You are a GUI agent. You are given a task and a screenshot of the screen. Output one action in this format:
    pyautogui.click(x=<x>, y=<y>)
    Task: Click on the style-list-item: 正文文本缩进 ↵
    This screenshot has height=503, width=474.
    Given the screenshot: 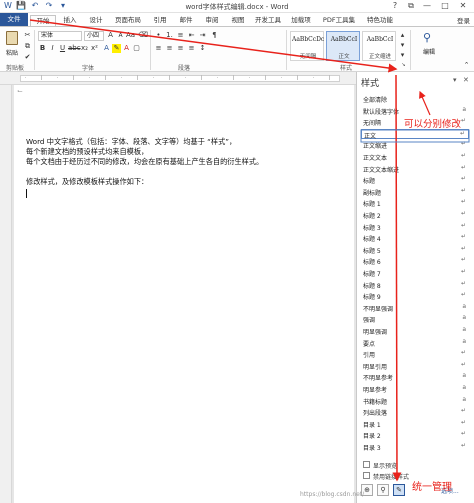 What is the action you would take?
    pyautogui.click(x=415, y=169)
    